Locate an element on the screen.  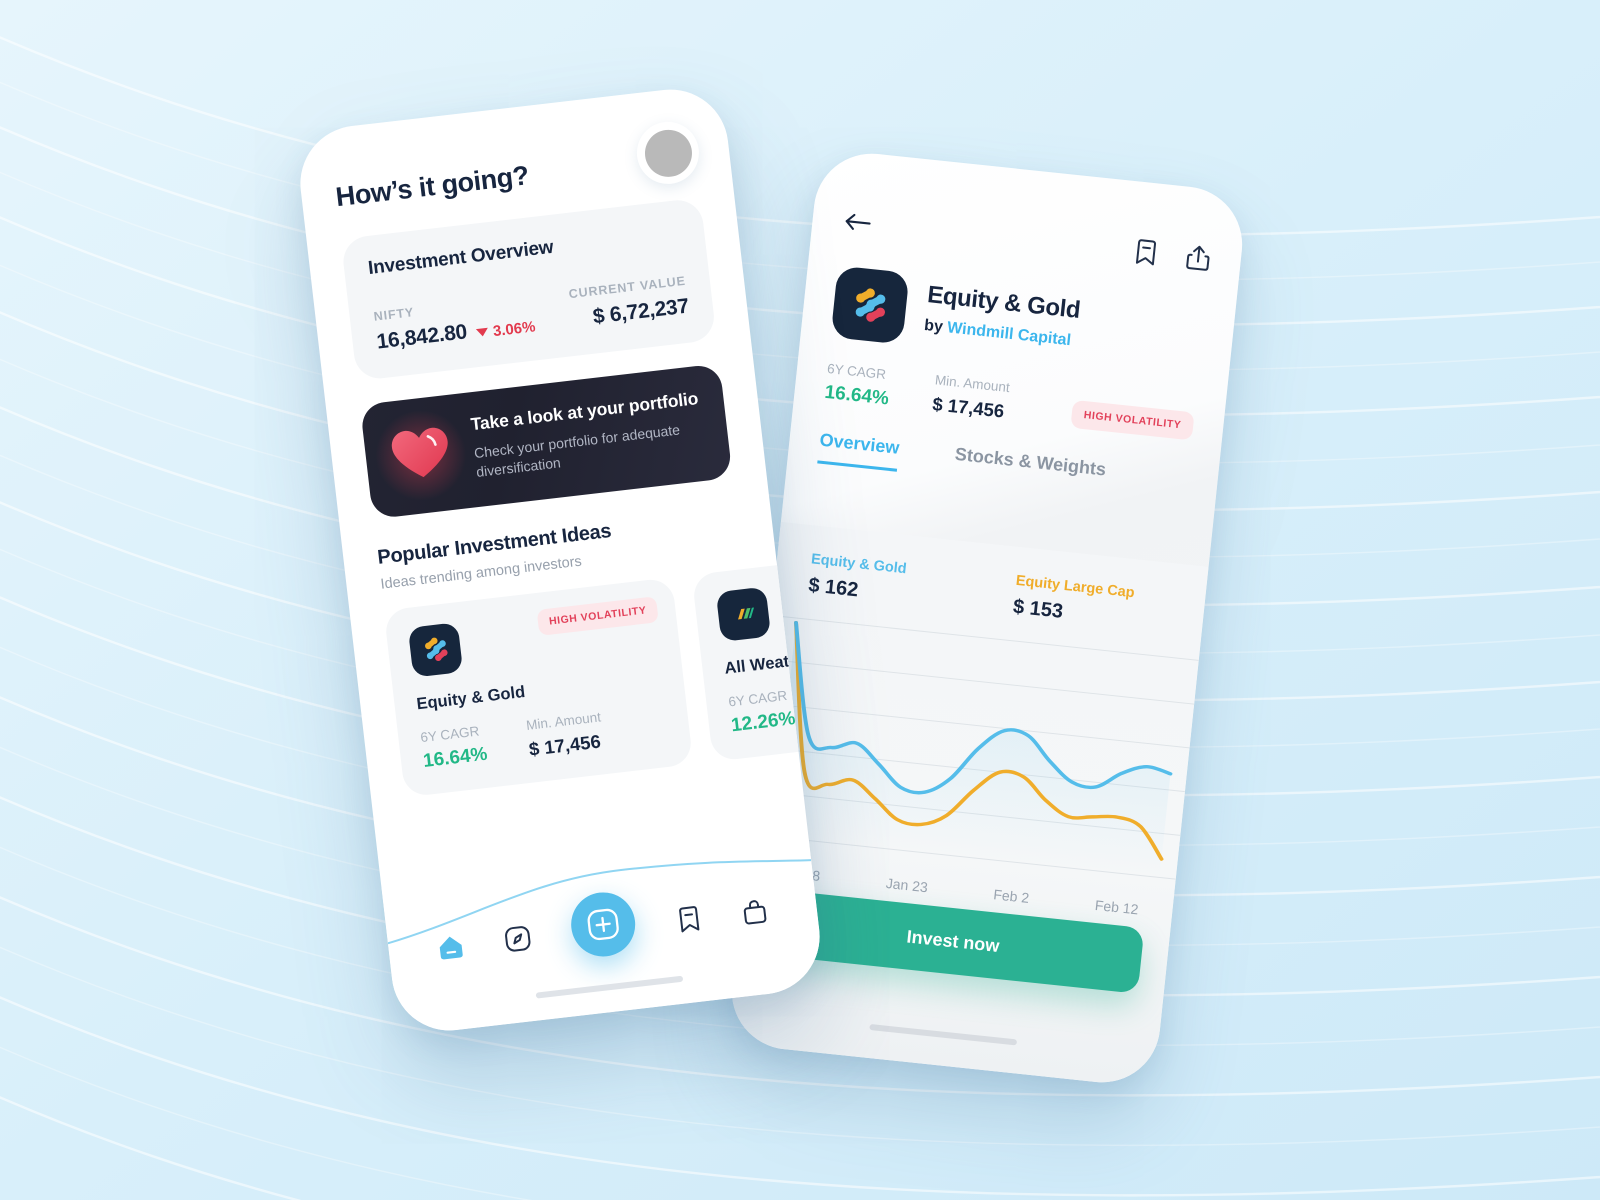
caret-down-icon is located at coordinates (482, 332).